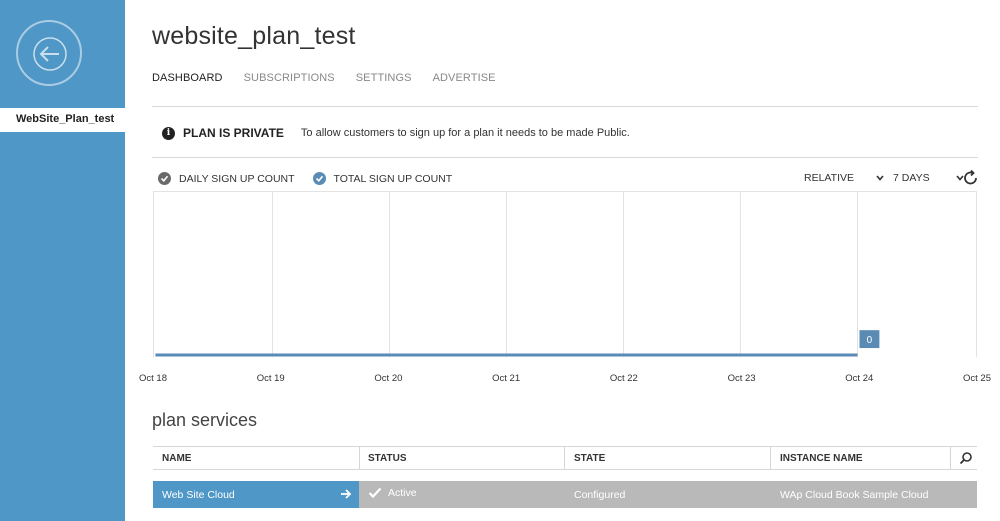  What do you see at coordinates (589, 458) in the screenshot?
I see `column-header-state: STATE` at bounding box center [589, 458].